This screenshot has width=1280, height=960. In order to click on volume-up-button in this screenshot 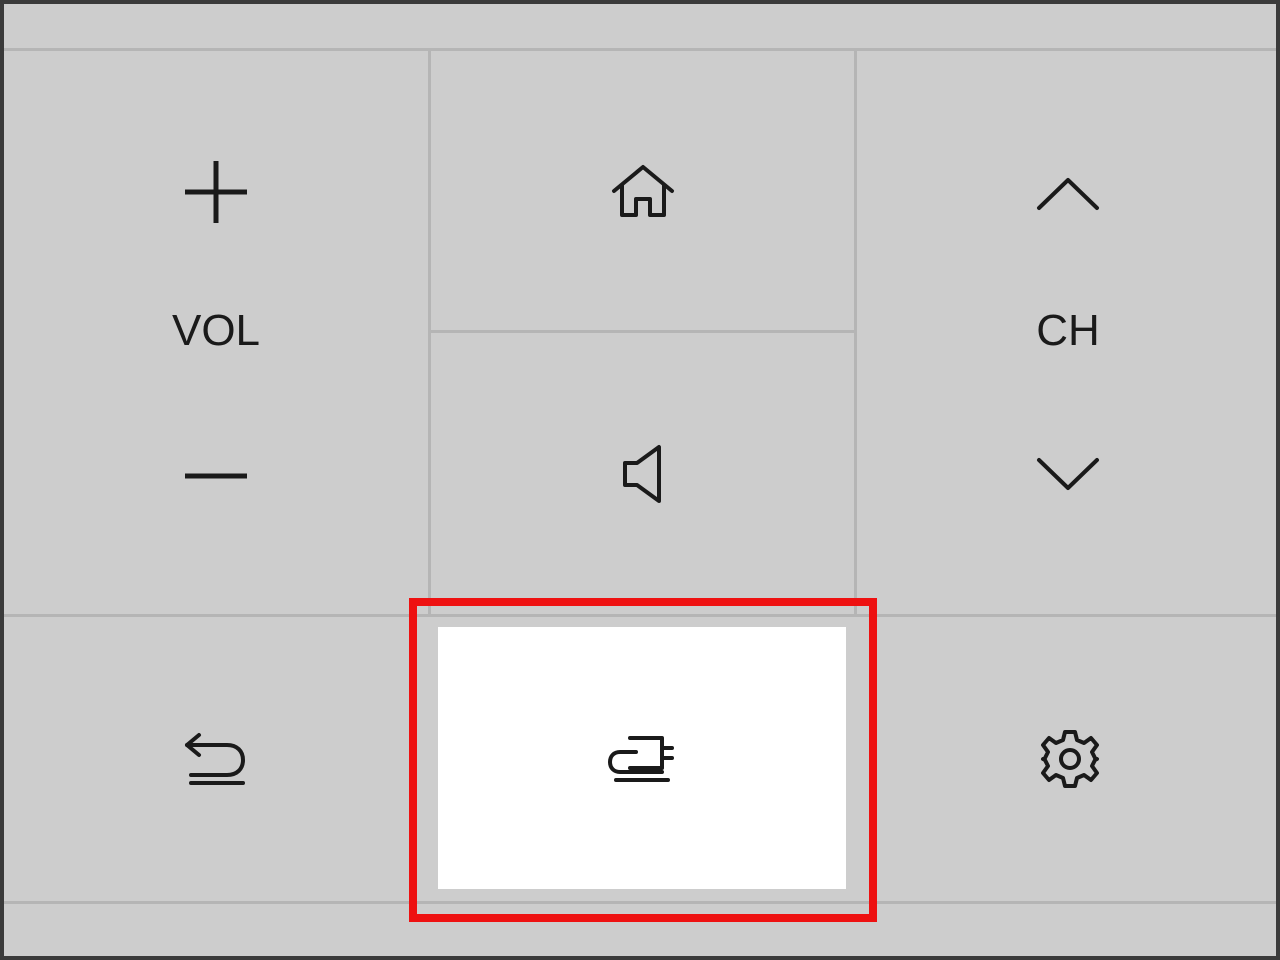, I will do `click(216, 192)`.